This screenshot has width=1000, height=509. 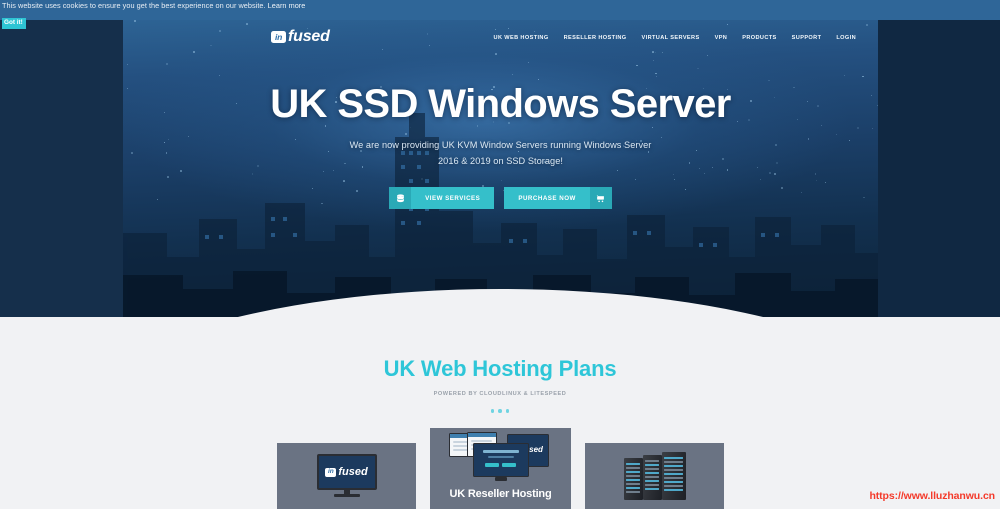 What do you see at coordinates (671, 38) in the screenshot?
I see `nav-item-virtual-servers: VIRTUAL SERVERS` at bounding box center [671, 38].